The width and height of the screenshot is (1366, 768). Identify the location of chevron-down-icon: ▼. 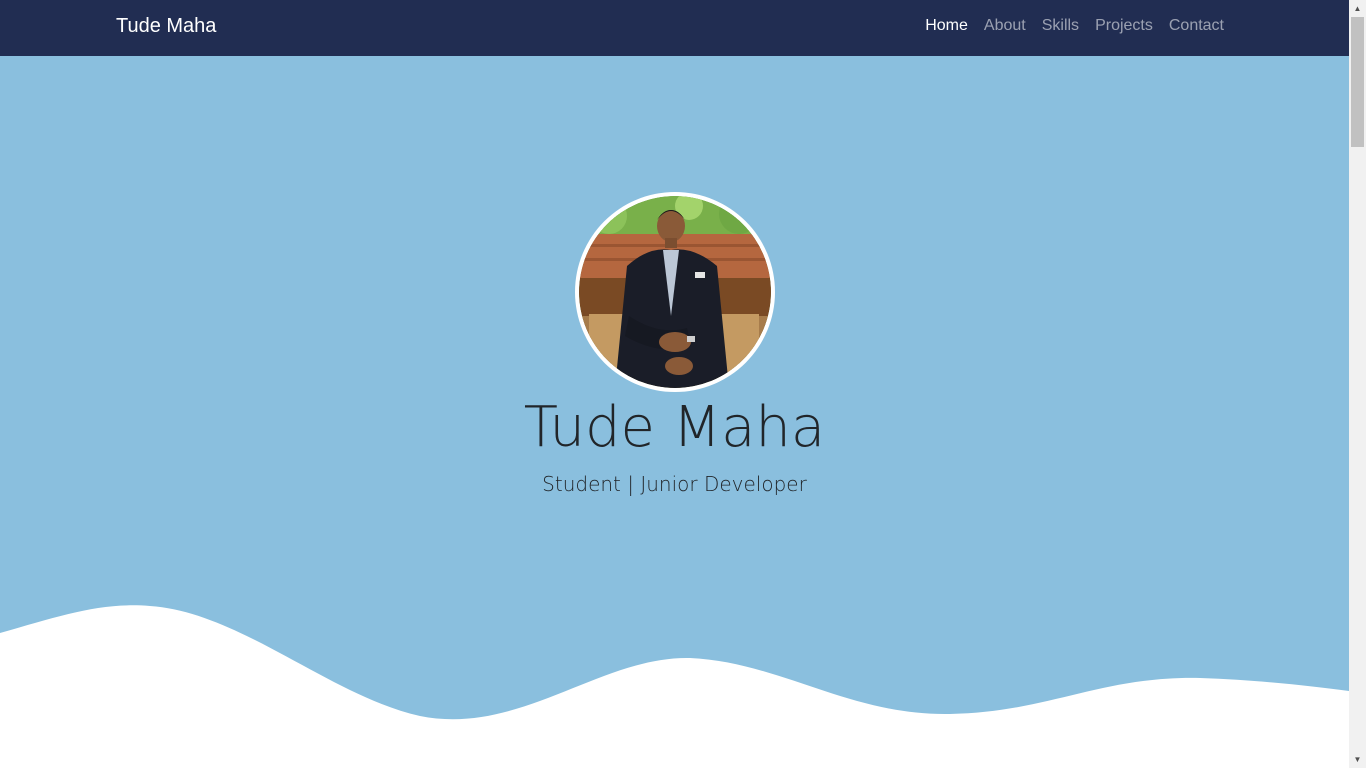
(1357, 759).